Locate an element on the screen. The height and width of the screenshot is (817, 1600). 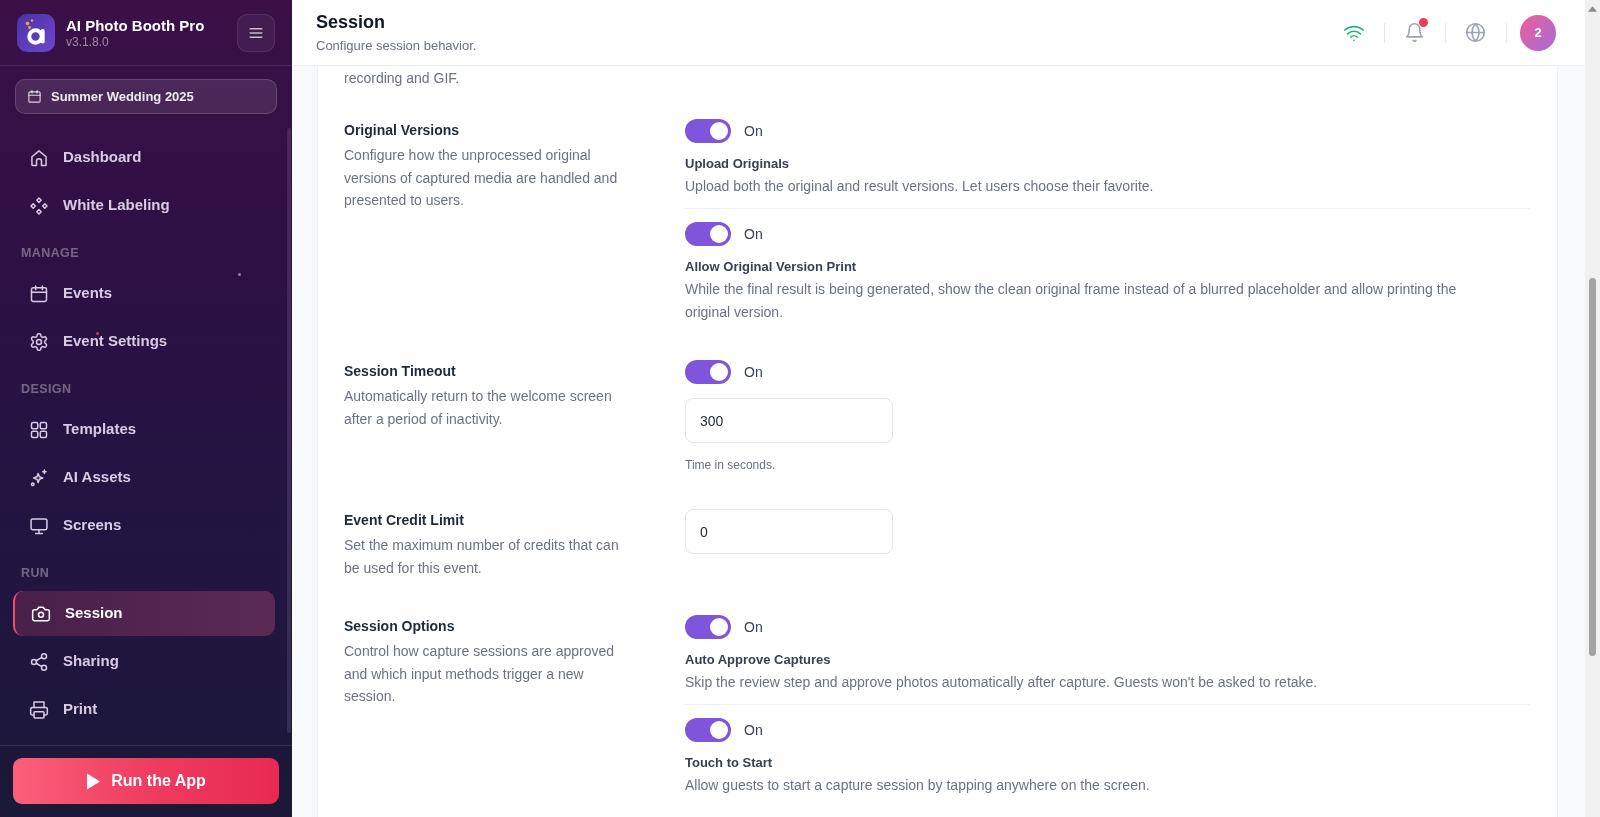
monitor-icon is located at coordinates (39, 525).